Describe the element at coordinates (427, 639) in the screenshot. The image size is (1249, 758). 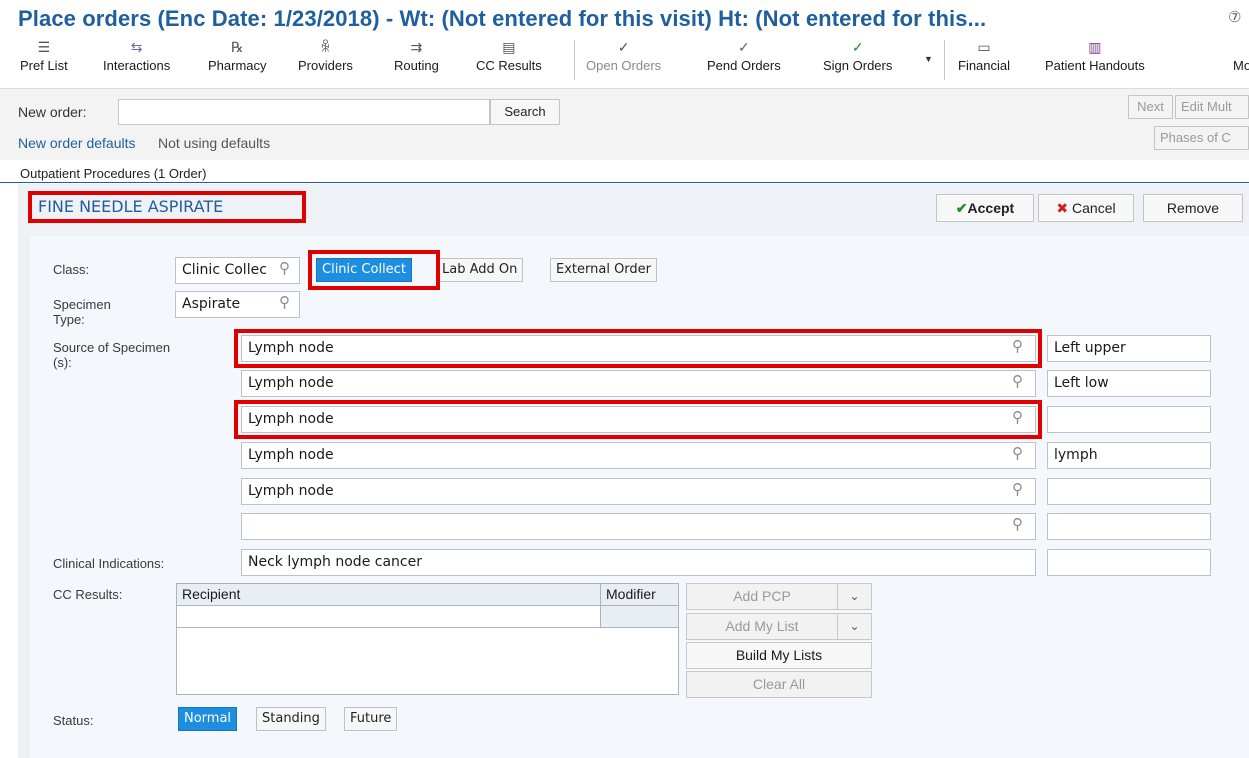
I see `cc-results-table: Recipient Modifier` at that location.